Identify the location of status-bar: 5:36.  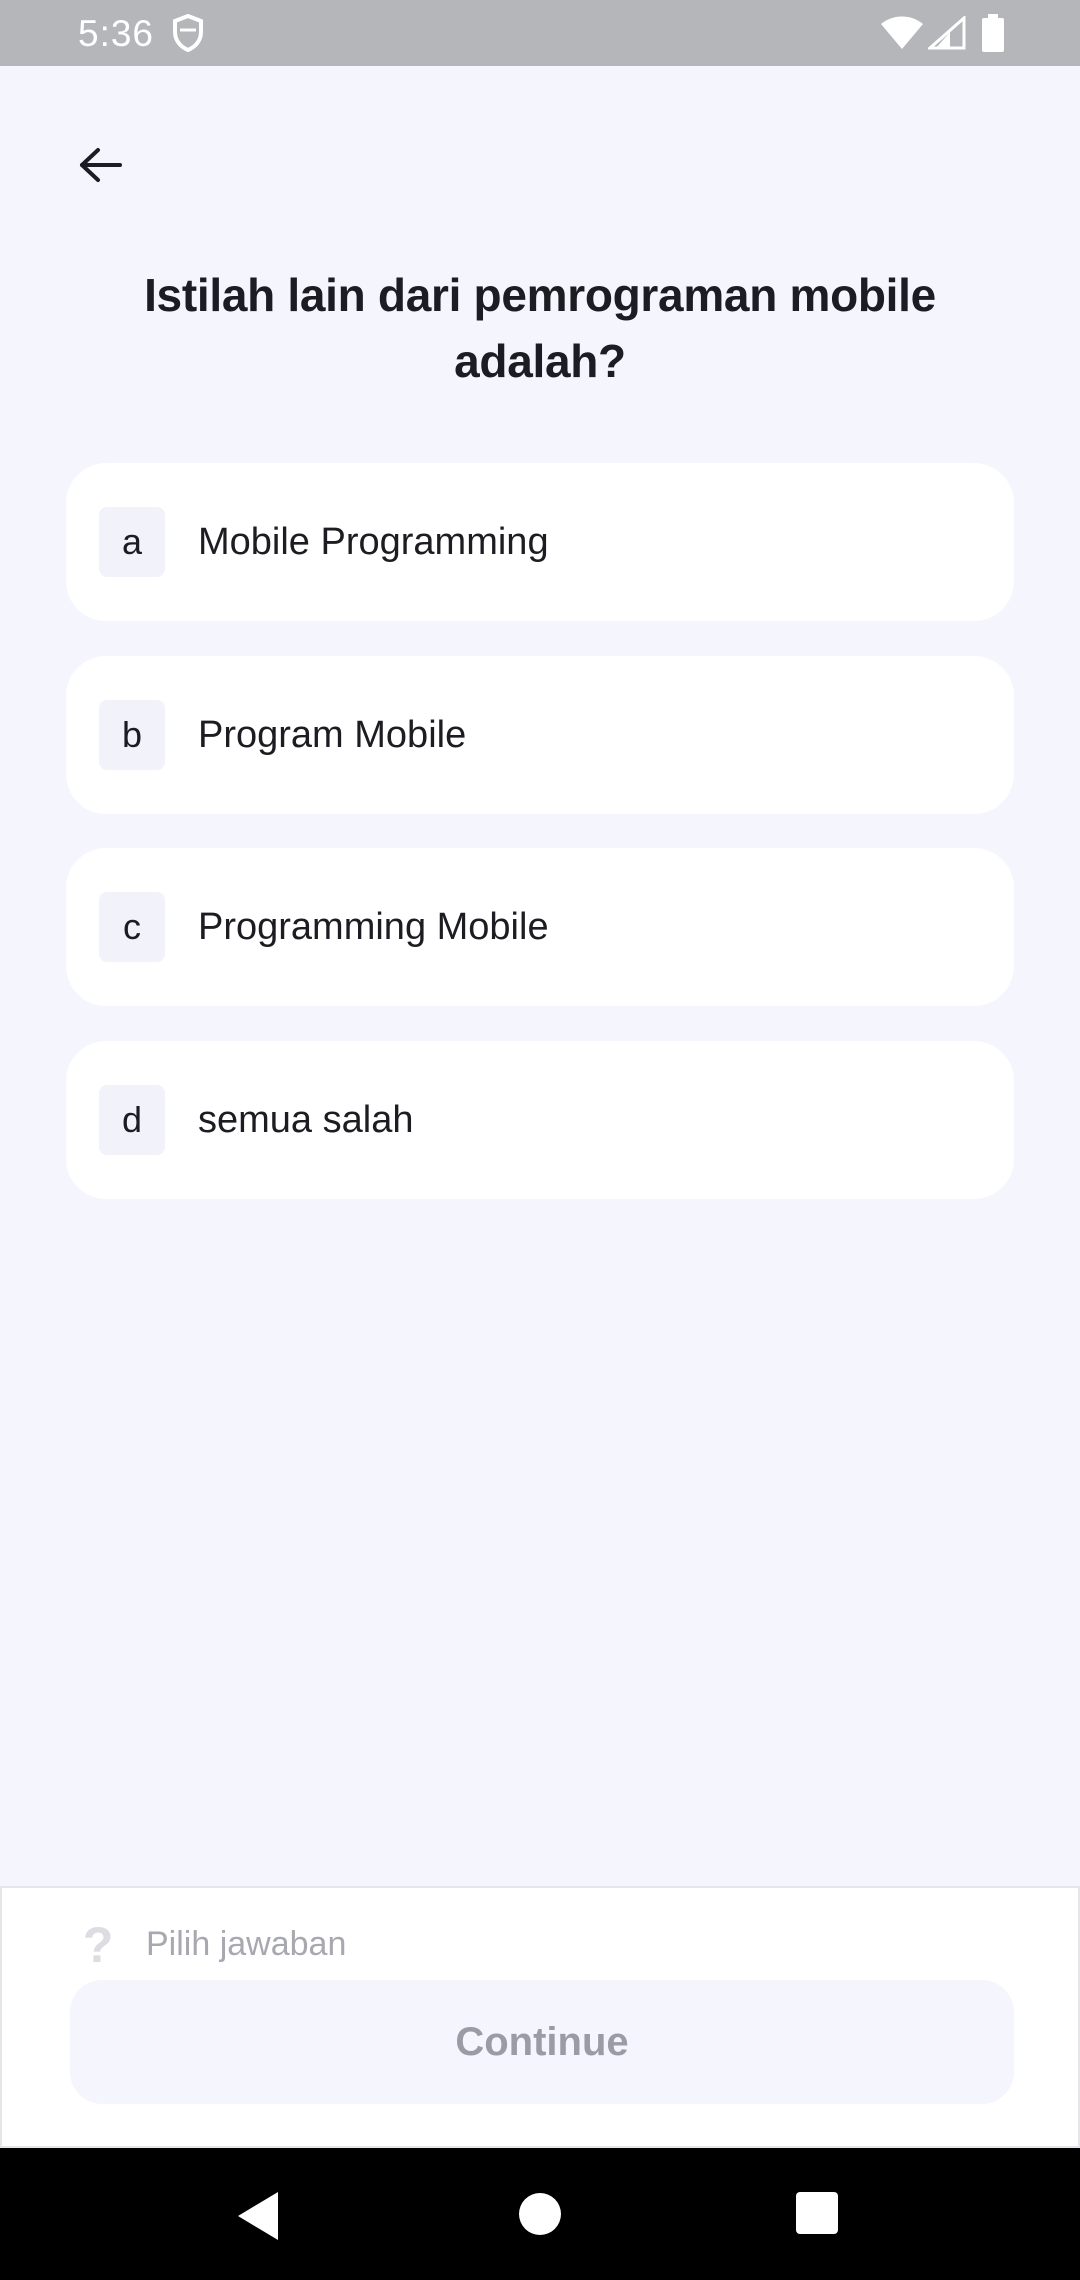
(540, 33).